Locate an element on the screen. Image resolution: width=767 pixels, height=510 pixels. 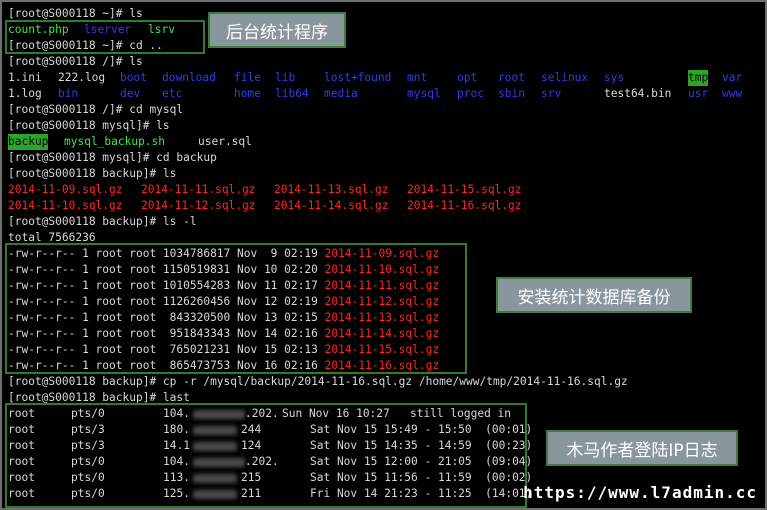
dir-entry: media is located at coordinates (341, 93).